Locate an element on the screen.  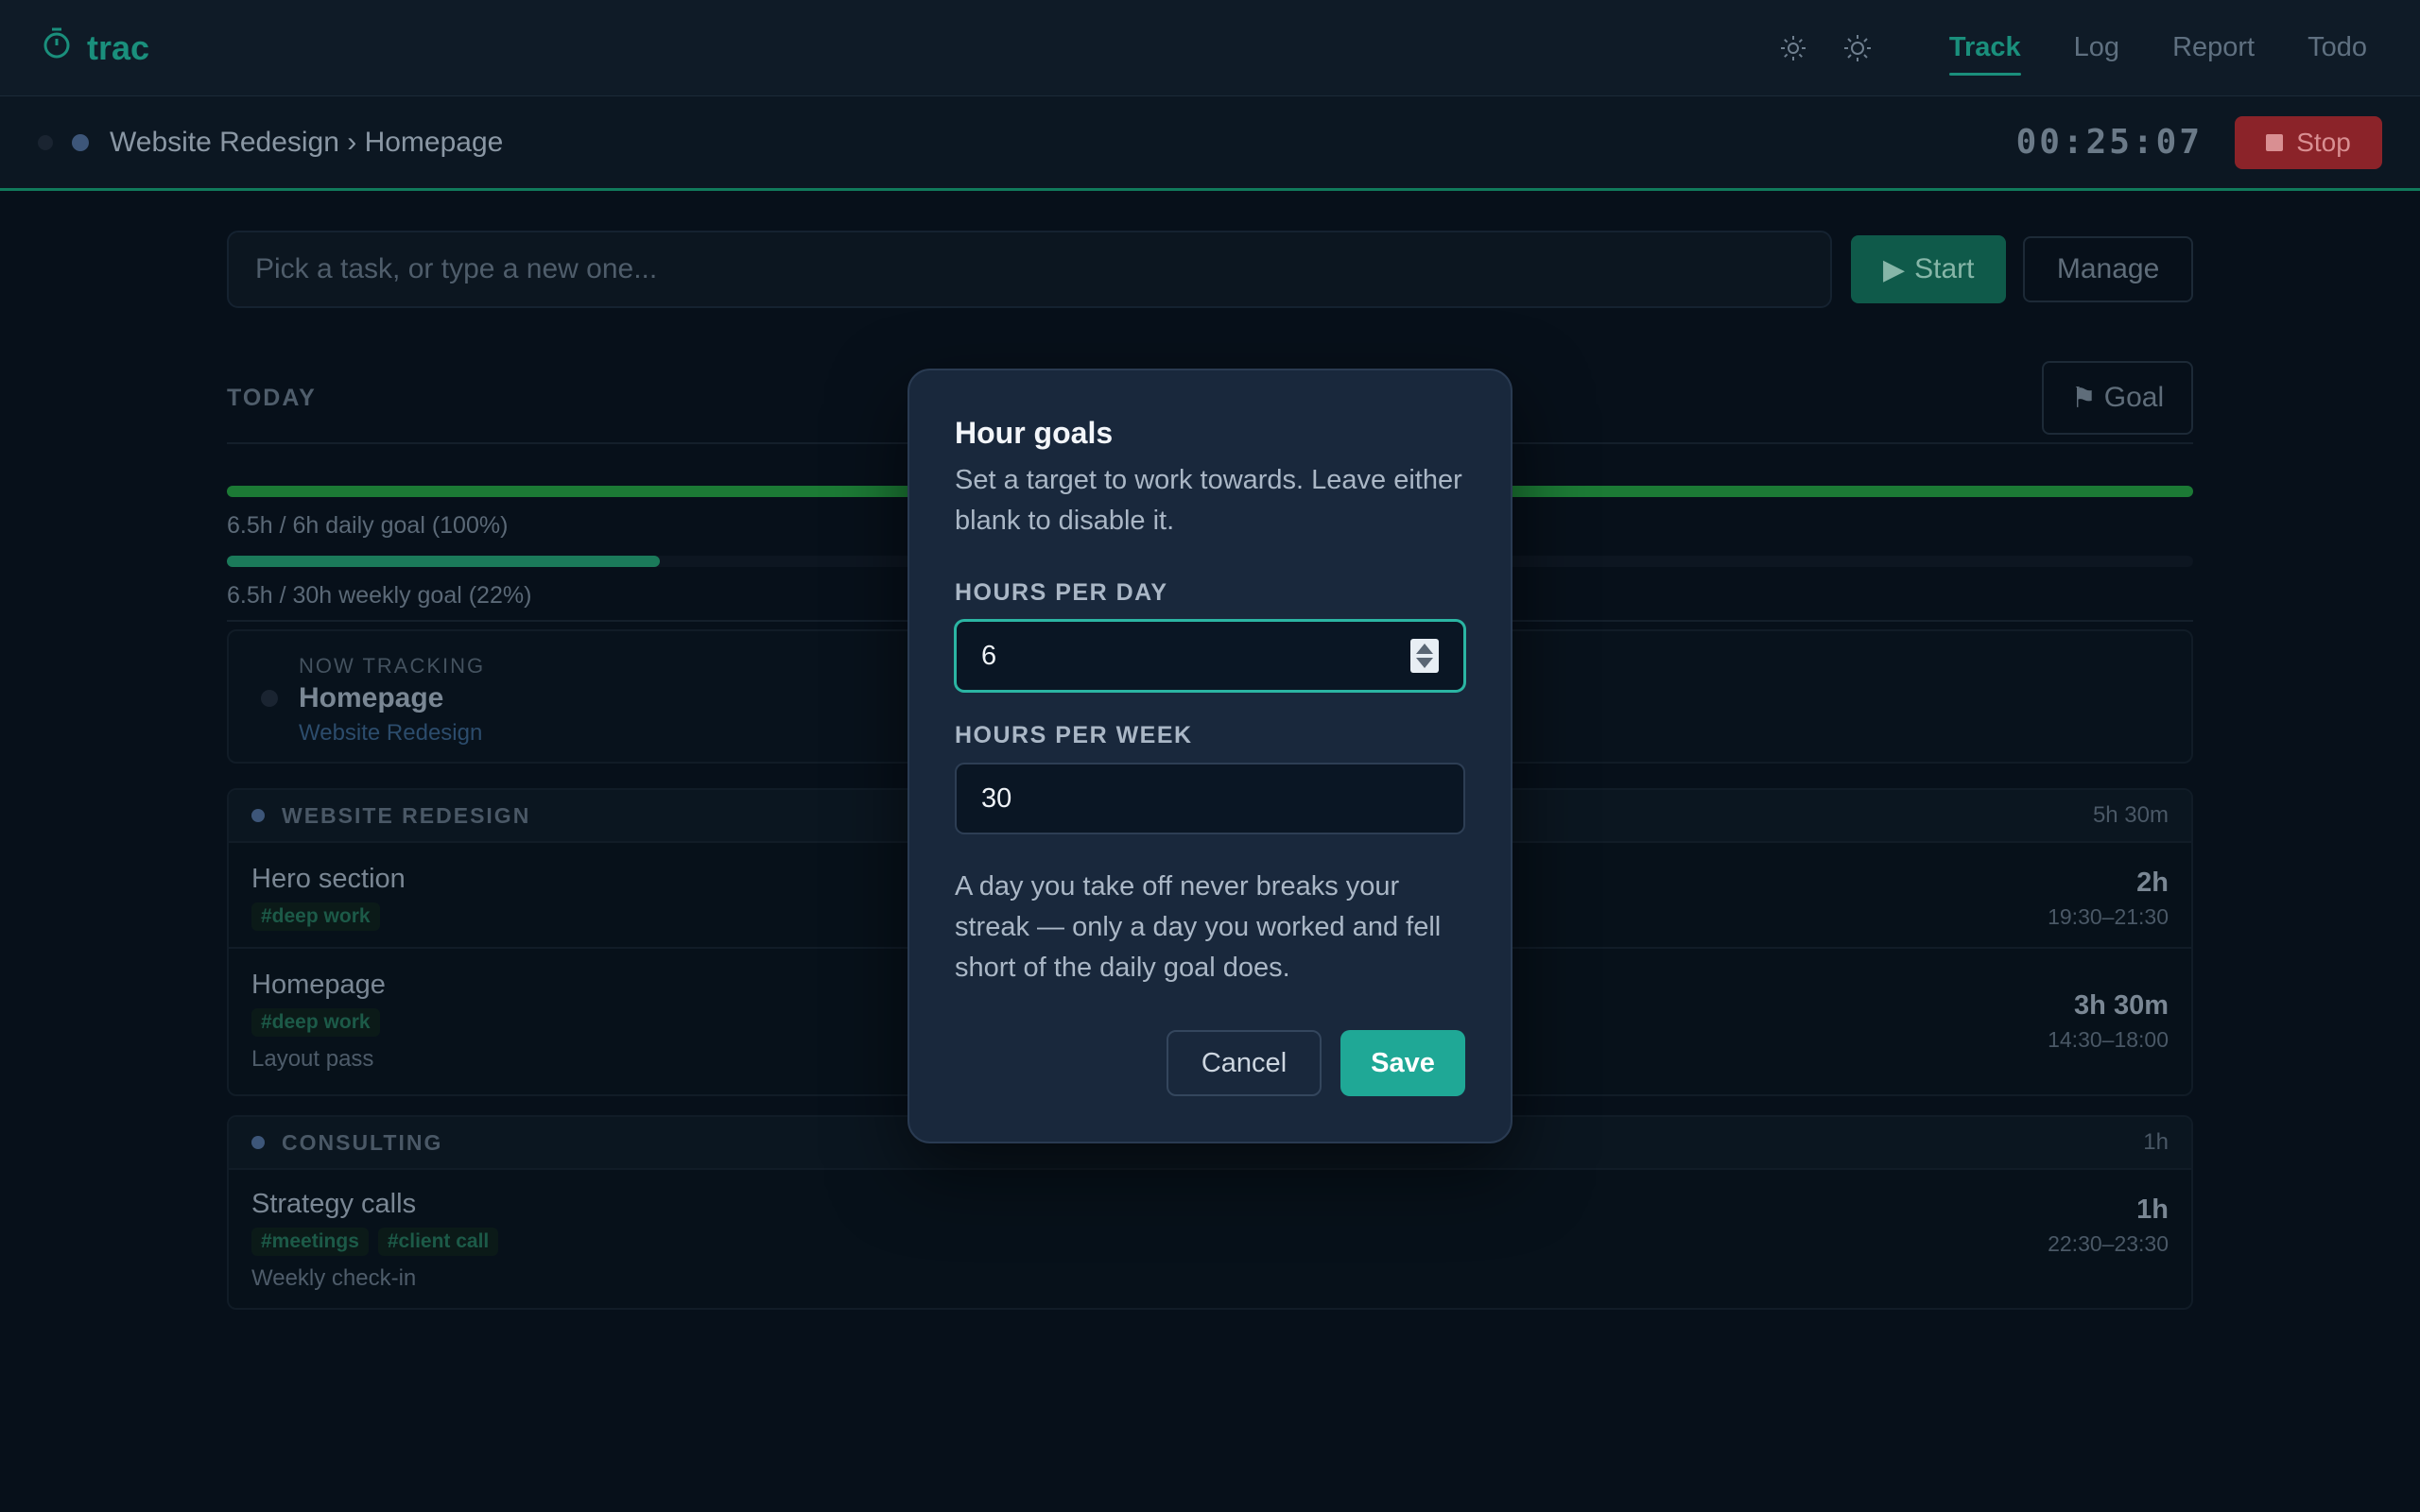
save-button: Save is located at coordinates (1402, 1063).